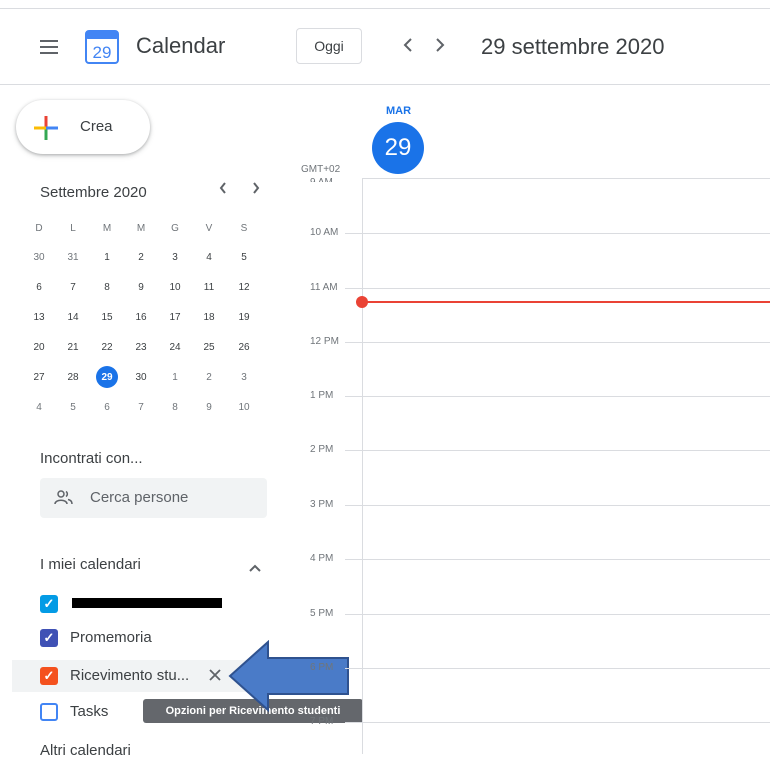 The image size is (770, 759). What do you see at coordinates (322, 613) in the screenshot?
I see `hour-label: 5 PM` at bounding box center [322, 613].